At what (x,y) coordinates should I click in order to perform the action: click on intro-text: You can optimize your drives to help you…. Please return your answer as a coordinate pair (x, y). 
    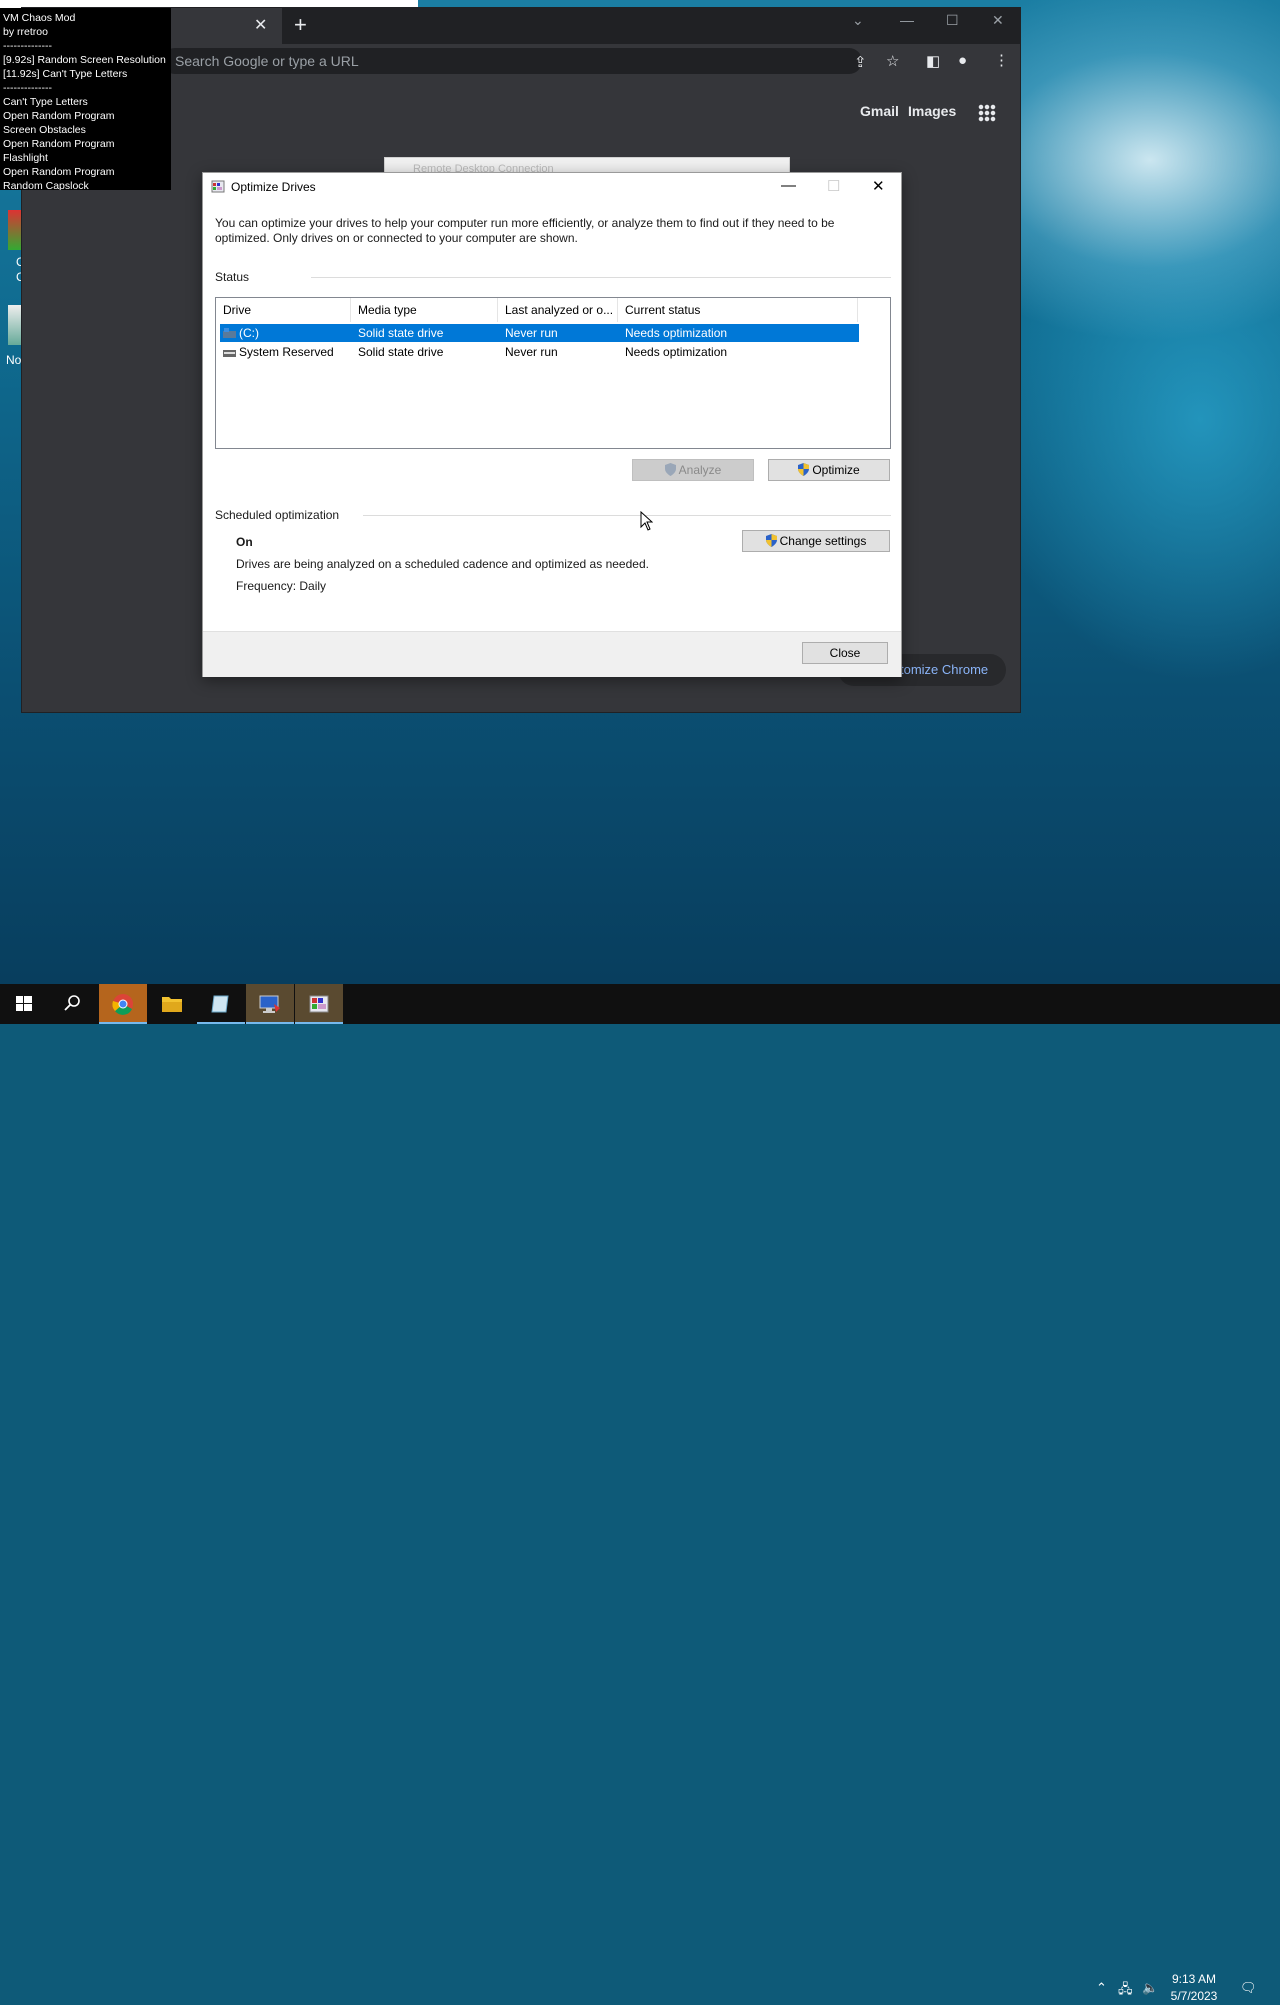
    Looking at the image, I should click on (525, 230).